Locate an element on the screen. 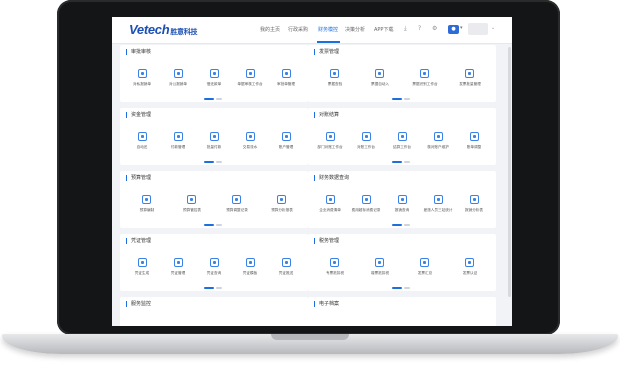 The width and height of the screenshot is (620, 371). module-item: 审批单管理 is located at coordinates (286, 79).